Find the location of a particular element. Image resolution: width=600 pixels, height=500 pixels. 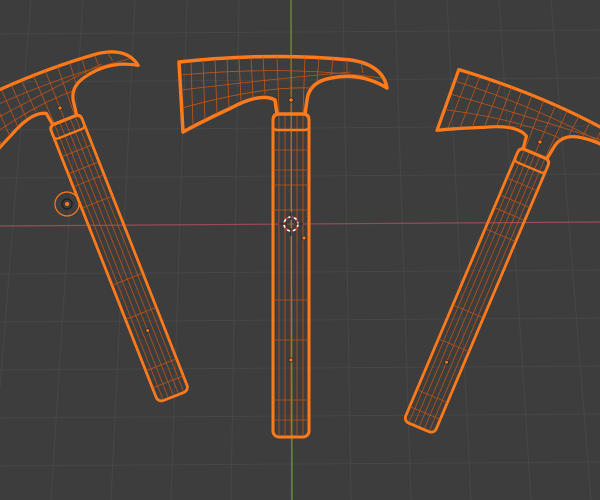

origin-dot is located at coordinates (304, 238).